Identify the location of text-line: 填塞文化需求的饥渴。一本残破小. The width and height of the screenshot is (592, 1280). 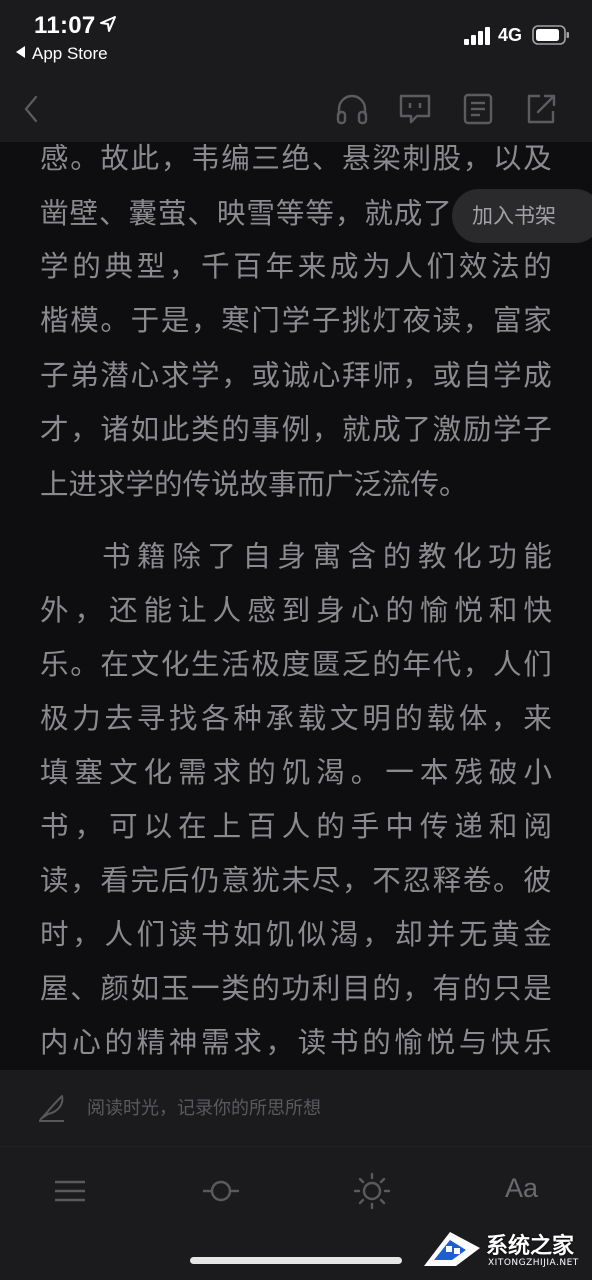
(296, 772).